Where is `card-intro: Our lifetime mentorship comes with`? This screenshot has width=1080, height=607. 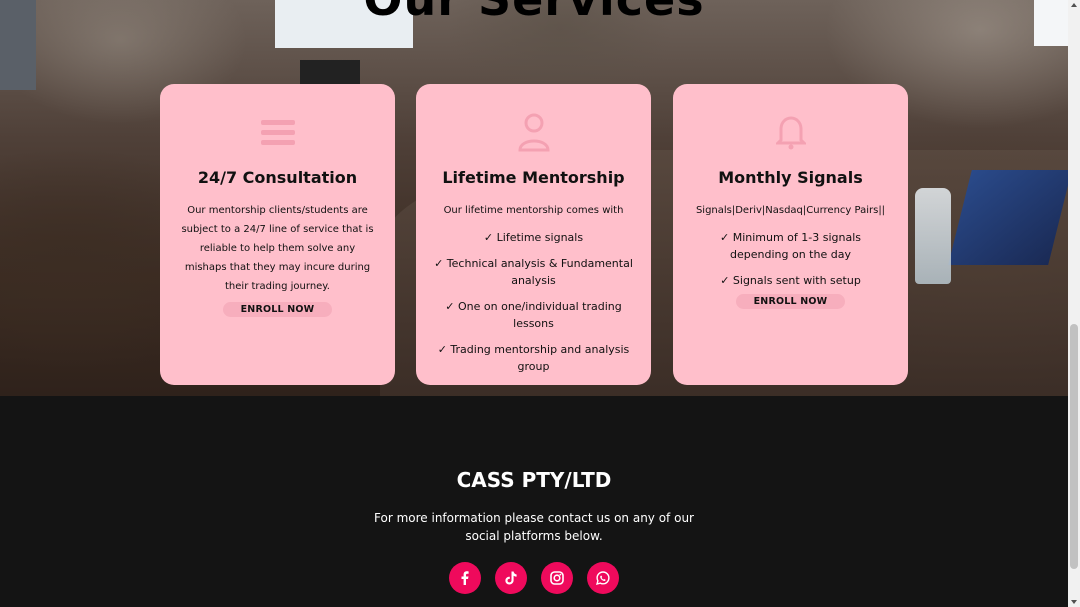 card-intro: Our lifetime mentorship comes with is located at coordinates (533, 210).